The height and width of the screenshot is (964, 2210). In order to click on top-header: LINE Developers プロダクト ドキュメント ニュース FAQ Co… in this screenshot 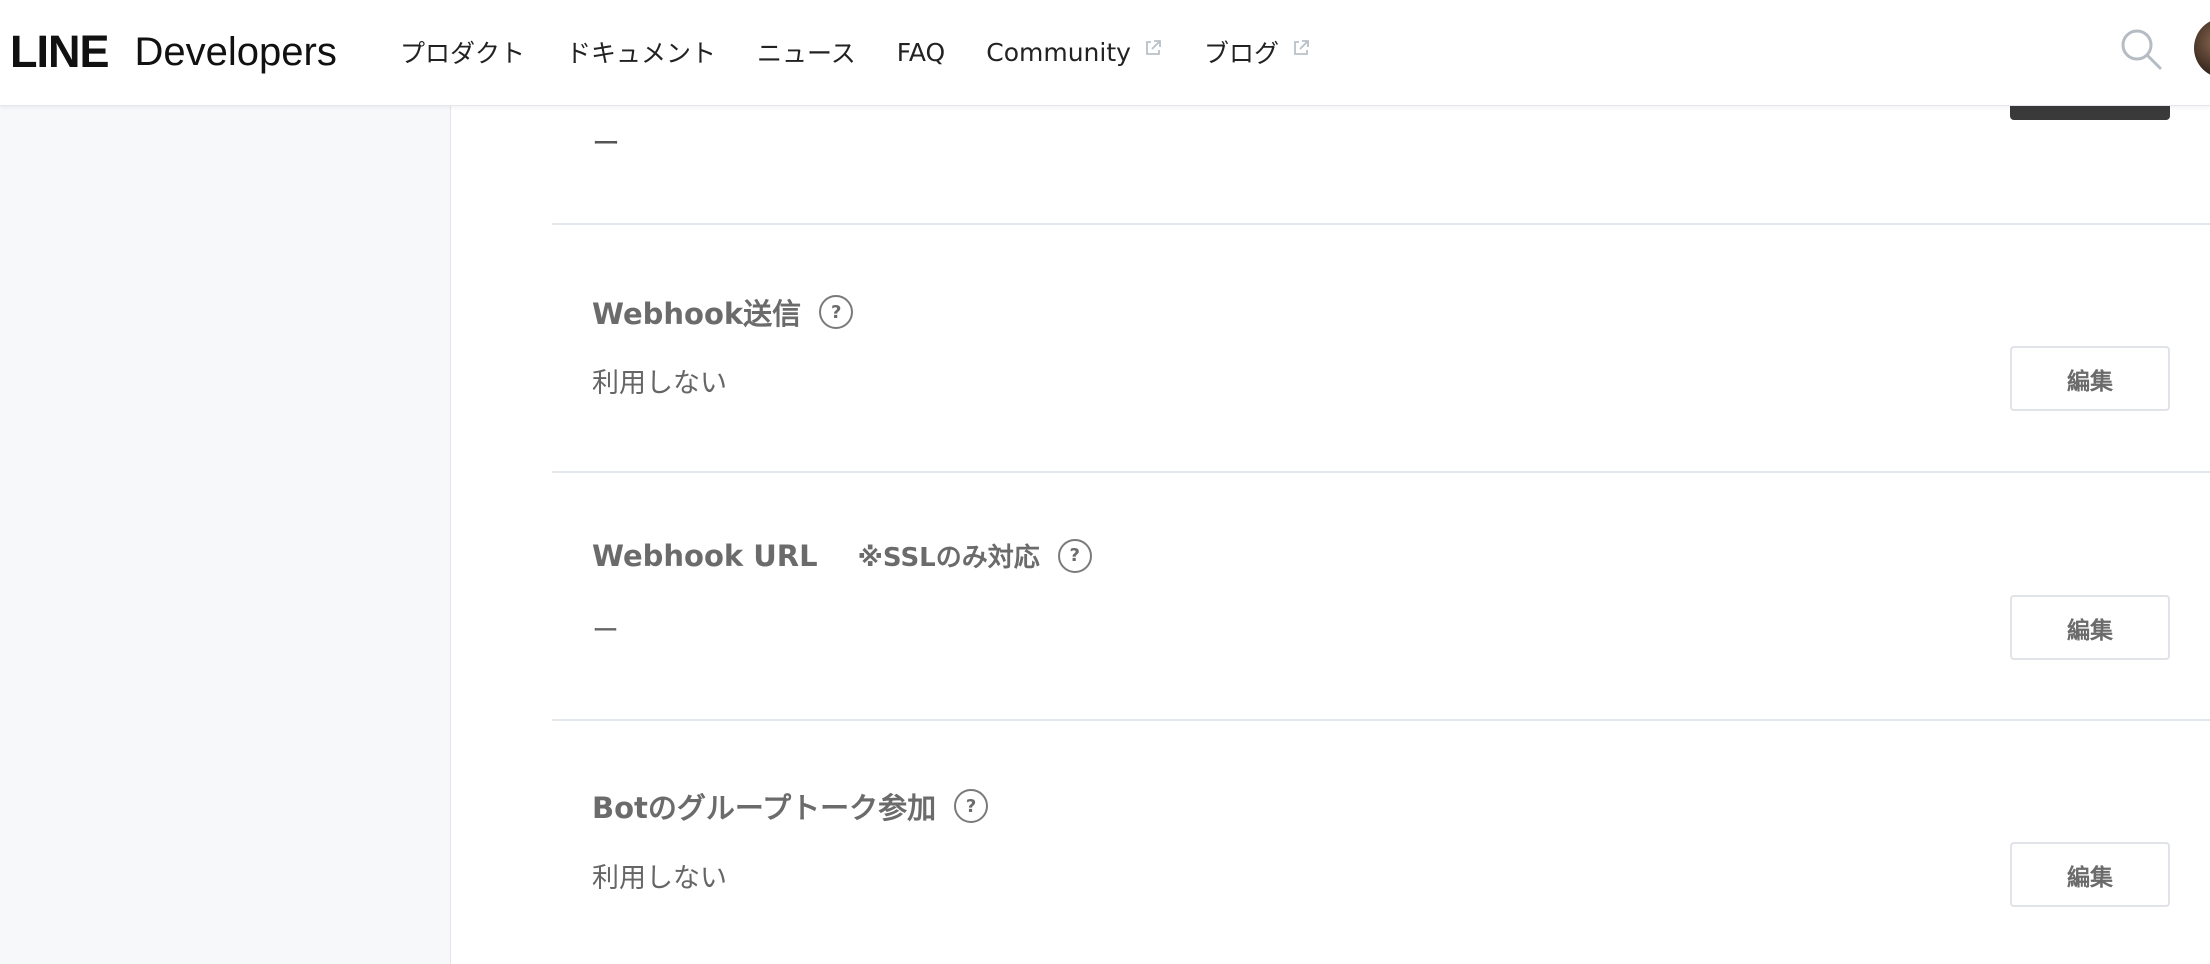, I will do `click(1105, 53)`.